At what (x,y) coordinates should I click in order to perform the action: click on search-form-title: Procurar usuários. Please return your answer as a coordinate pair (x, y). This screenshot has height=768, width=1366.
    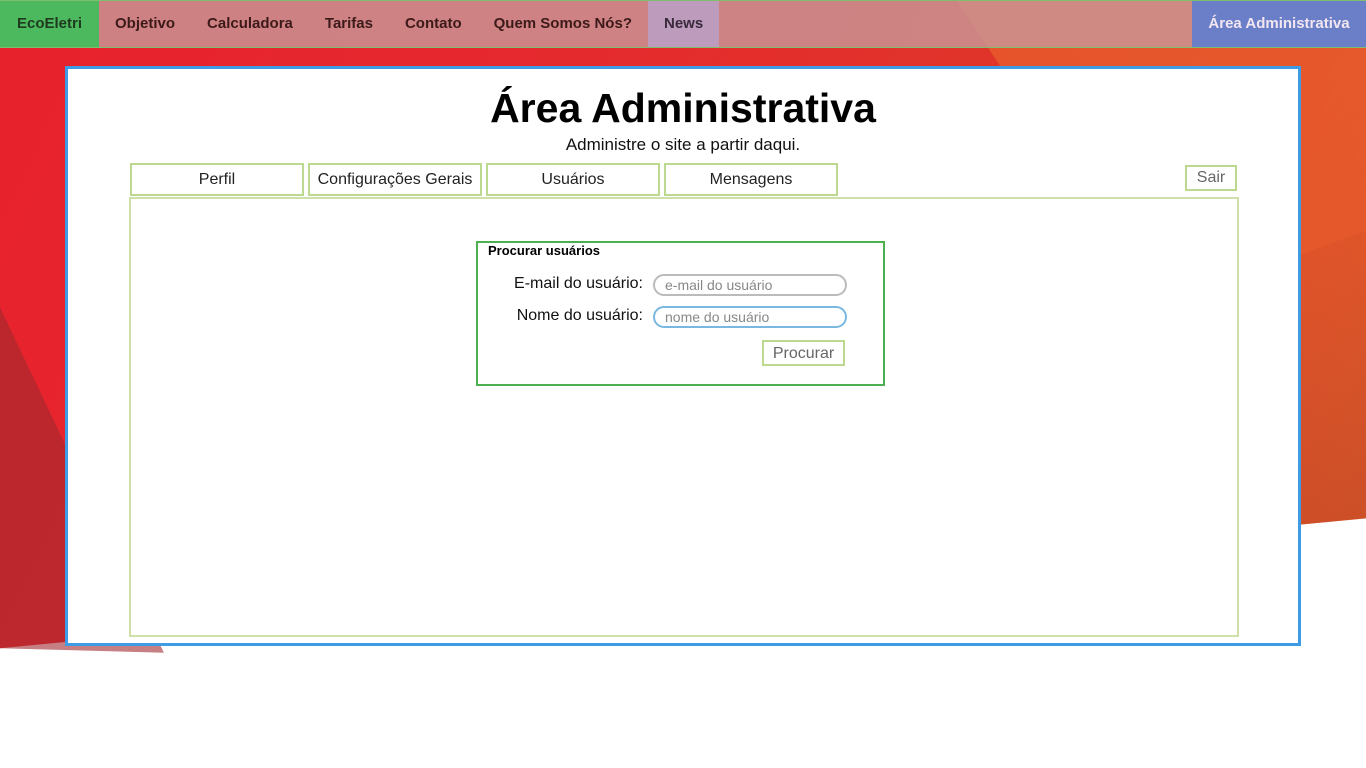
    Looking at the image, I should click on (544, 250).